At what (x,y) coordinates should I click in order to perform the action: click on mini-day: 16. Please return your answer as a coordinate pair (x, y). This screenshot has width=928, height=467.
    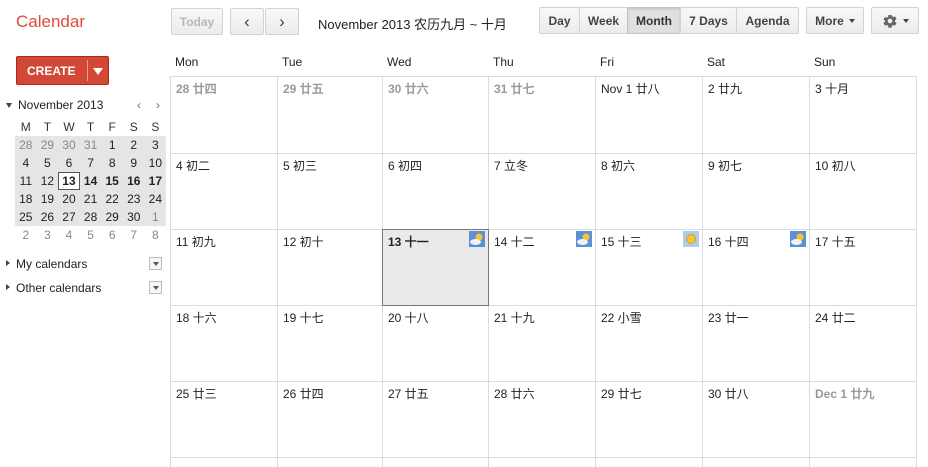
    Looking at the image, I should click on (133, 181).